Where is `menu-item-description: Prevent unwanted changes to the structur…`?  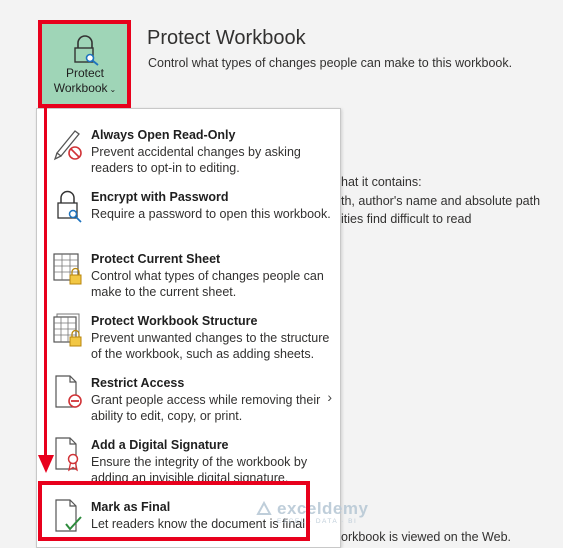
menu-item-description: Prevent unwanted changes to the structur… is located at coordinates (210, 346).